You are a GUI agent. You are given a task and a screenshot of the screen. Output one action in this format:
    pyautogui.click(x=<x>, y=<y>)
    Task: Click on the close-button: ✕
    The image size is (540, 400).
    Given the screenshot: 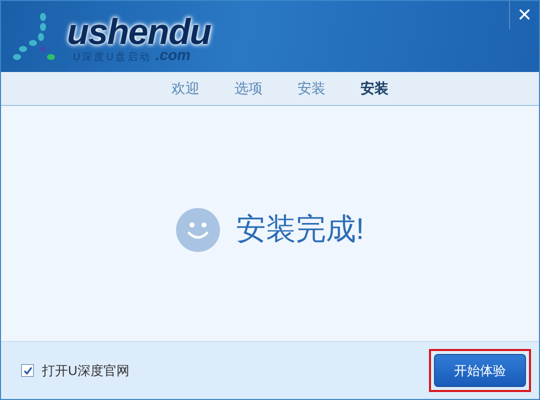 What is the action you would take?
    pyautogui.click(x=524, y=15)
    